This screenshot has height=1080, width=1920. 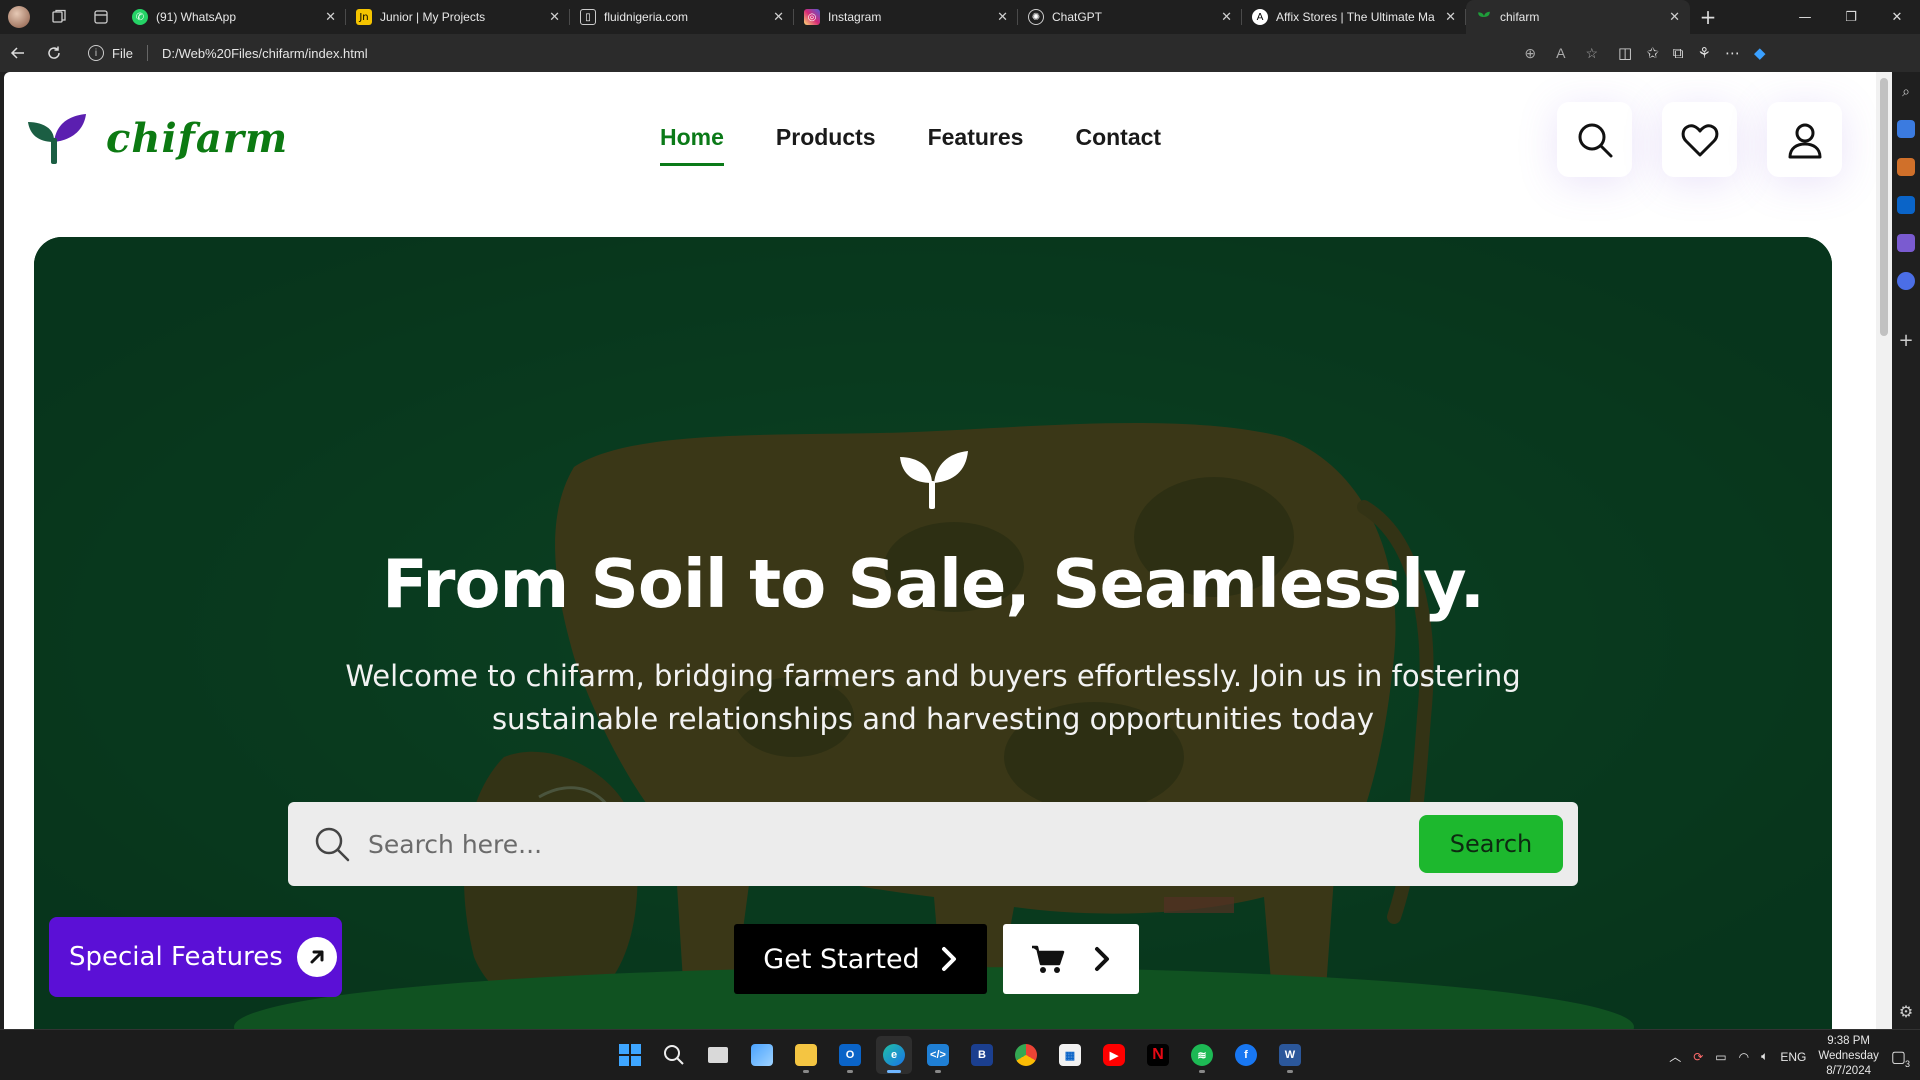 I want to click on language-indicator: ENG, so click(x=1793, y=1057).